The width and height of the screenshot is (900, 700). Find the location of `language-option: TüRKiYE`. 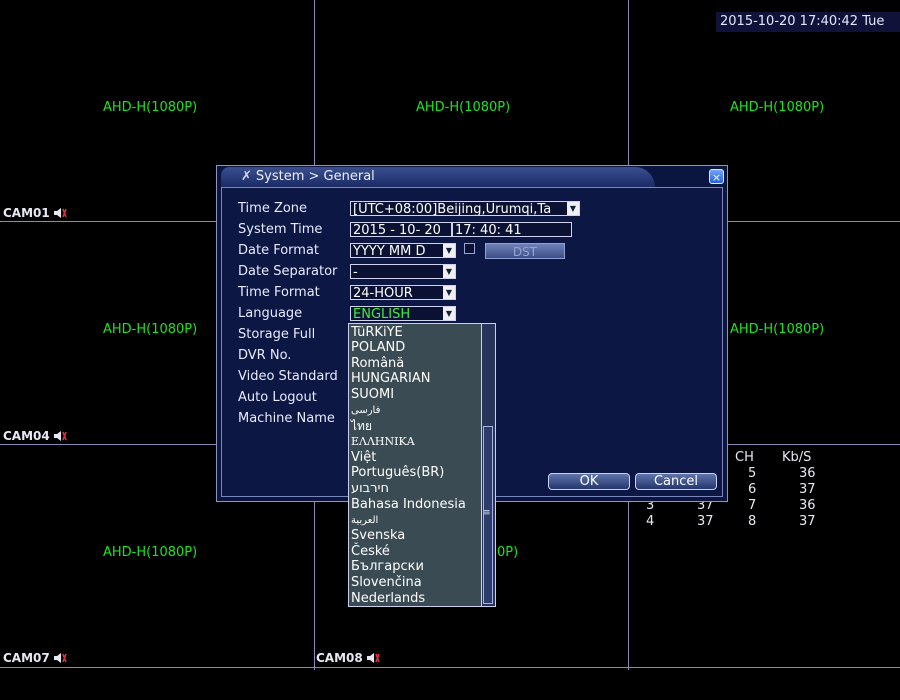

language-option: TüRKiYE is located at coordinates (377, 332).